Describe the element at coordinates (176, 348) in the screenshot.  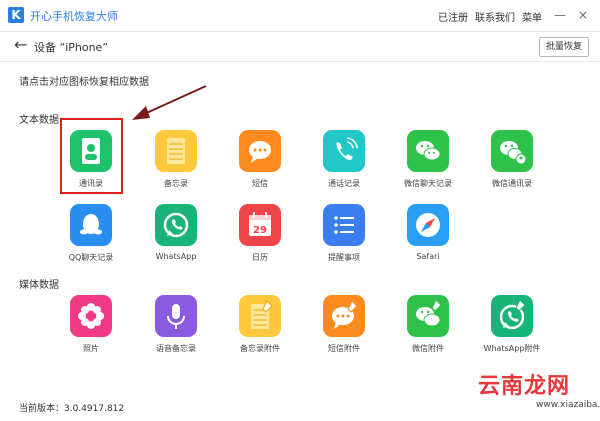
I see `voice-notes-label: 语音备忘录` at that location.